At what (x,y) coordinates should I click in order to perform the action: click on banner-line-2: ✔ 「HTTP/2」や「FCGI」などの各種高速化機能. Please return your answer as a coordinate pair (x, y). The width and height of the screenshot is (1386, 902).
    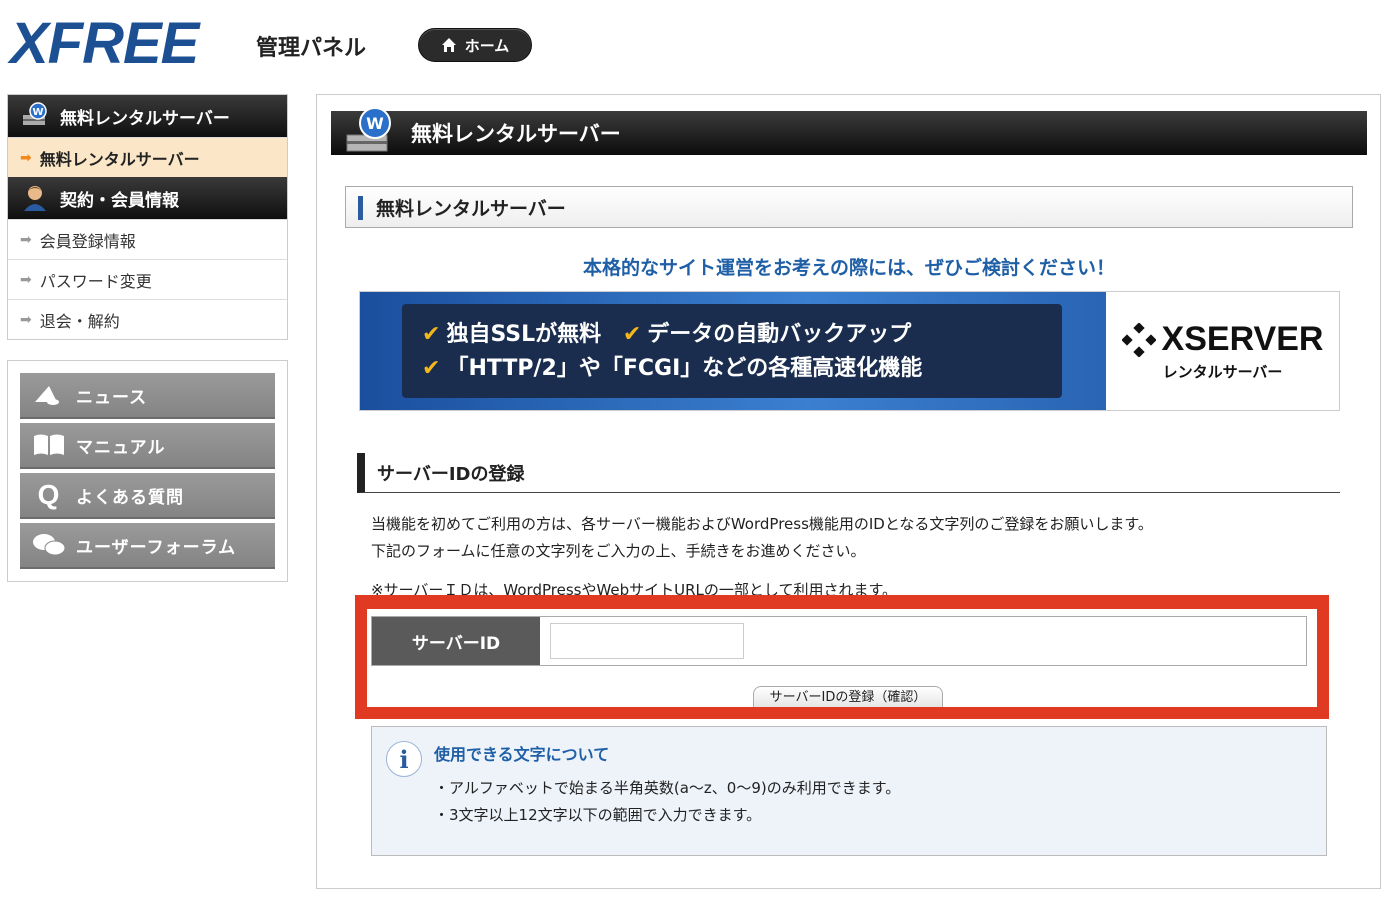
    Looking at the image, I should click on (732, 369).